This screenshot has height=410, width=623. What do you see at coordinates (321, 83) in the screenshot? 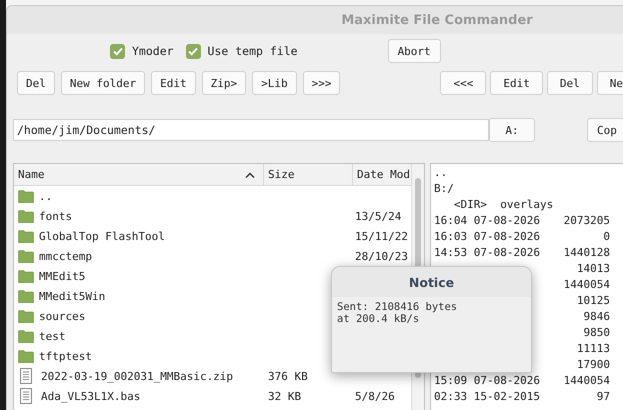
I see `toolbar-button: >>>` at bounding box center [321, 83].